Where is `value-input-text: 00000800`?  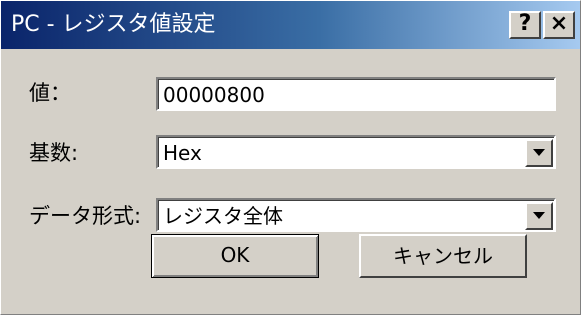
value-input-text: 00000800 is located at coordinates (214, 95).